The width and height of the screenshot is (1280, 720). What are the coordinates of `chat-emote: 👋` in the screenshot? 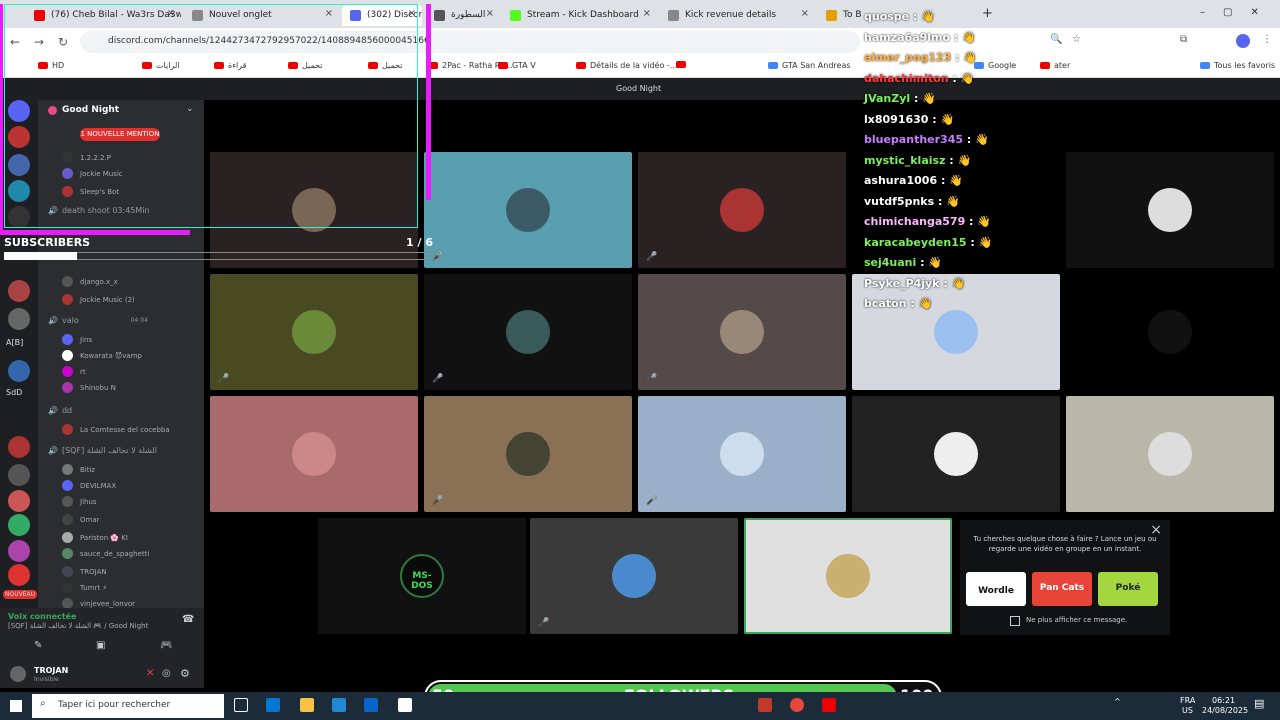 It's located at (969, 37).